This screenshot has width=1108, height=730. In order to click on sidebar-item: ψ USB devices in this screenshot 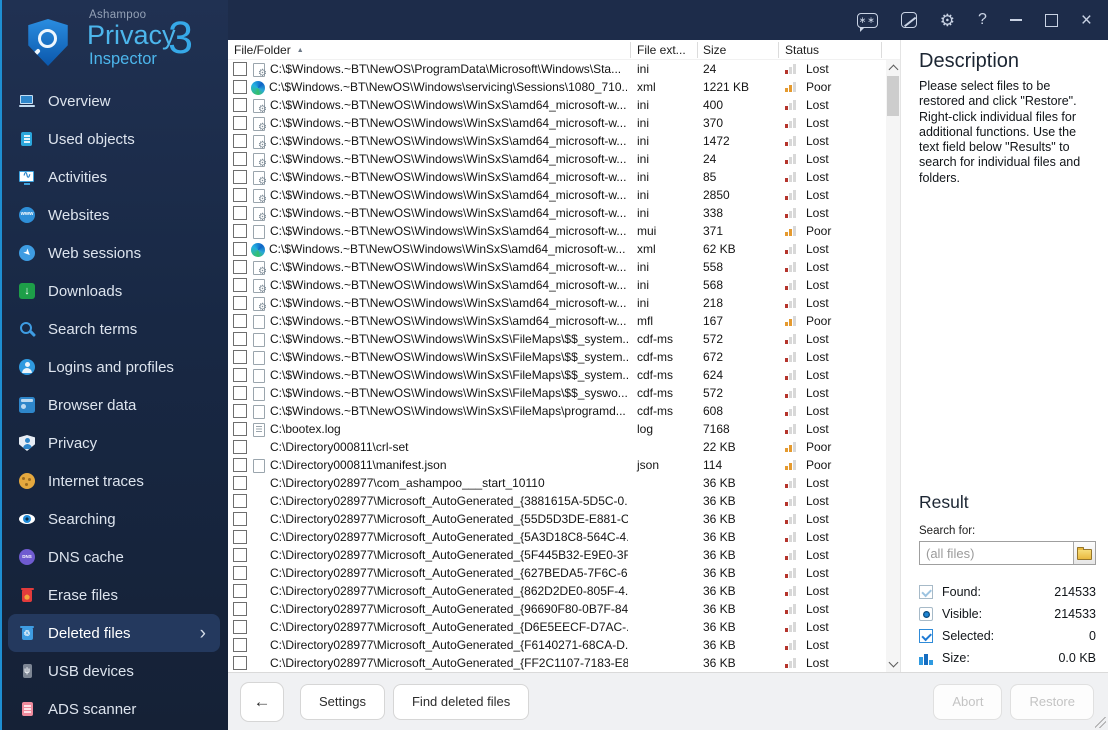, I will do `click(114, 671)`.